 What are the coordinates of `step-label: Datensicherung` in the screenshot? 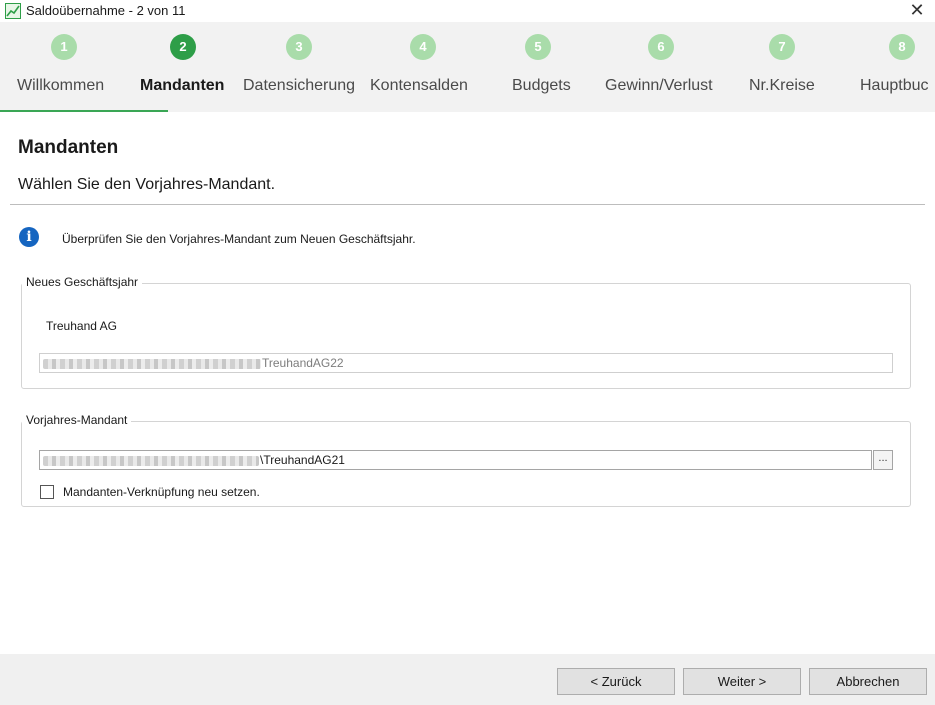 It's located at (299, 85).